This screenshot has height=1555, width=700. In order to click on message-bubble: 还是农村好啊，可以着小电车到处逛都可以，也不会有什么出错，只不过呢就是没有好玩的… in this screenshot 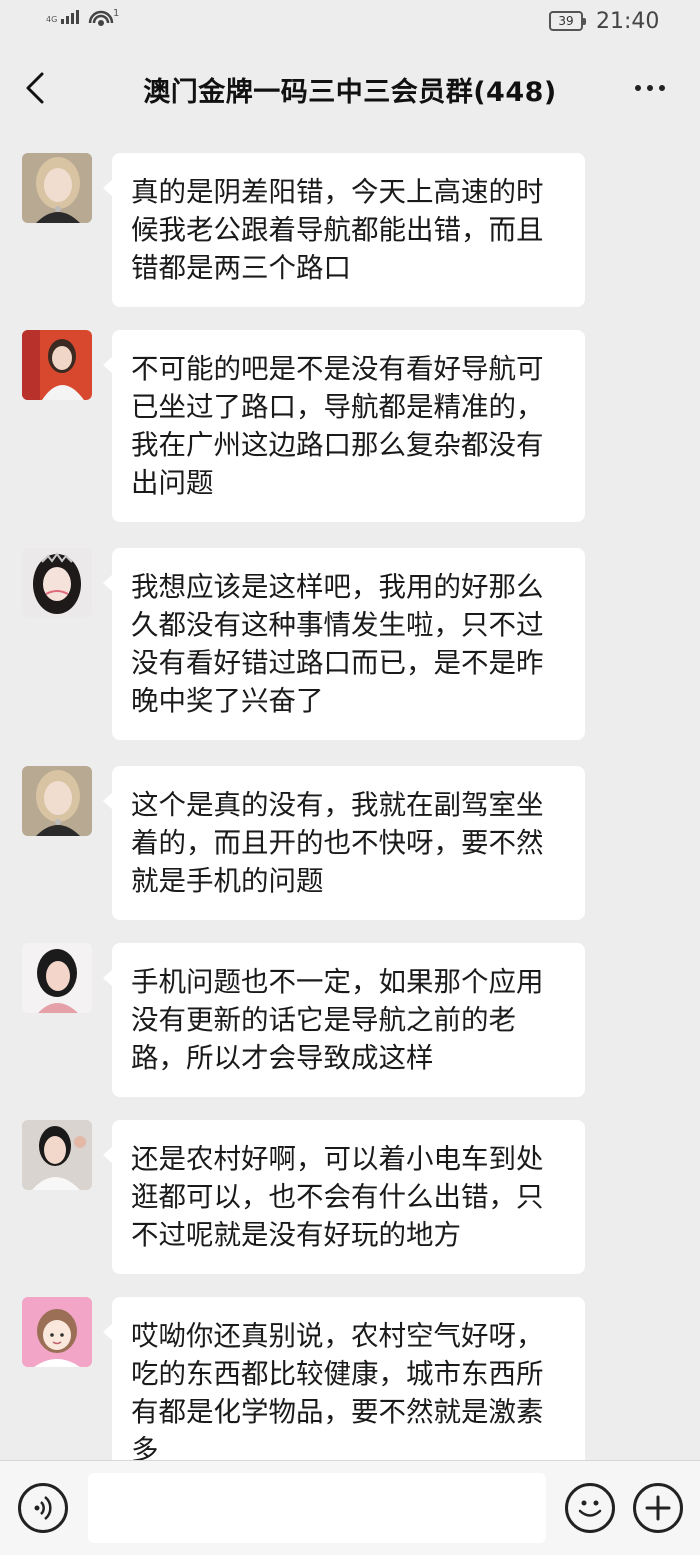, I will do `click(344, 1197)`.